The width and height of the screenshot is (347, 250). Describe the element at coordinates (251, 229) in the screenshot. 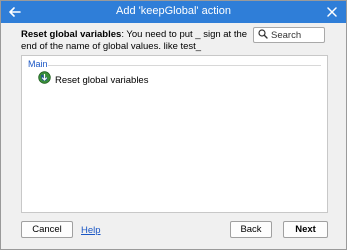

I see `back-button: Back` at that location.